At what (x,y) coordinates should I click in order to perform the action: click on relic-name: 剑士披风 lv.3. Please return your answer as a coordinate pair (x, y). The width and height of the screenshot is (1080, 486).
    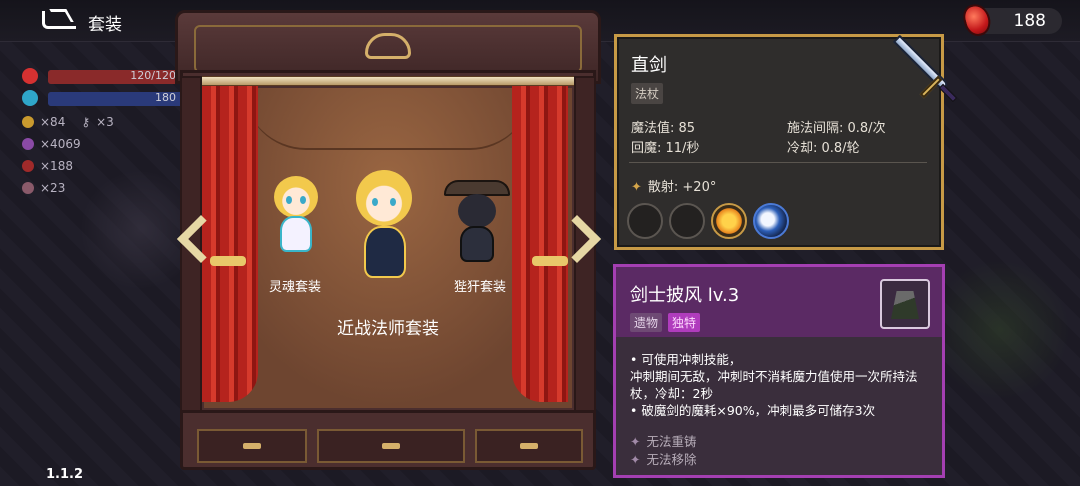
    Looking at the image, I should click on (685, 295).